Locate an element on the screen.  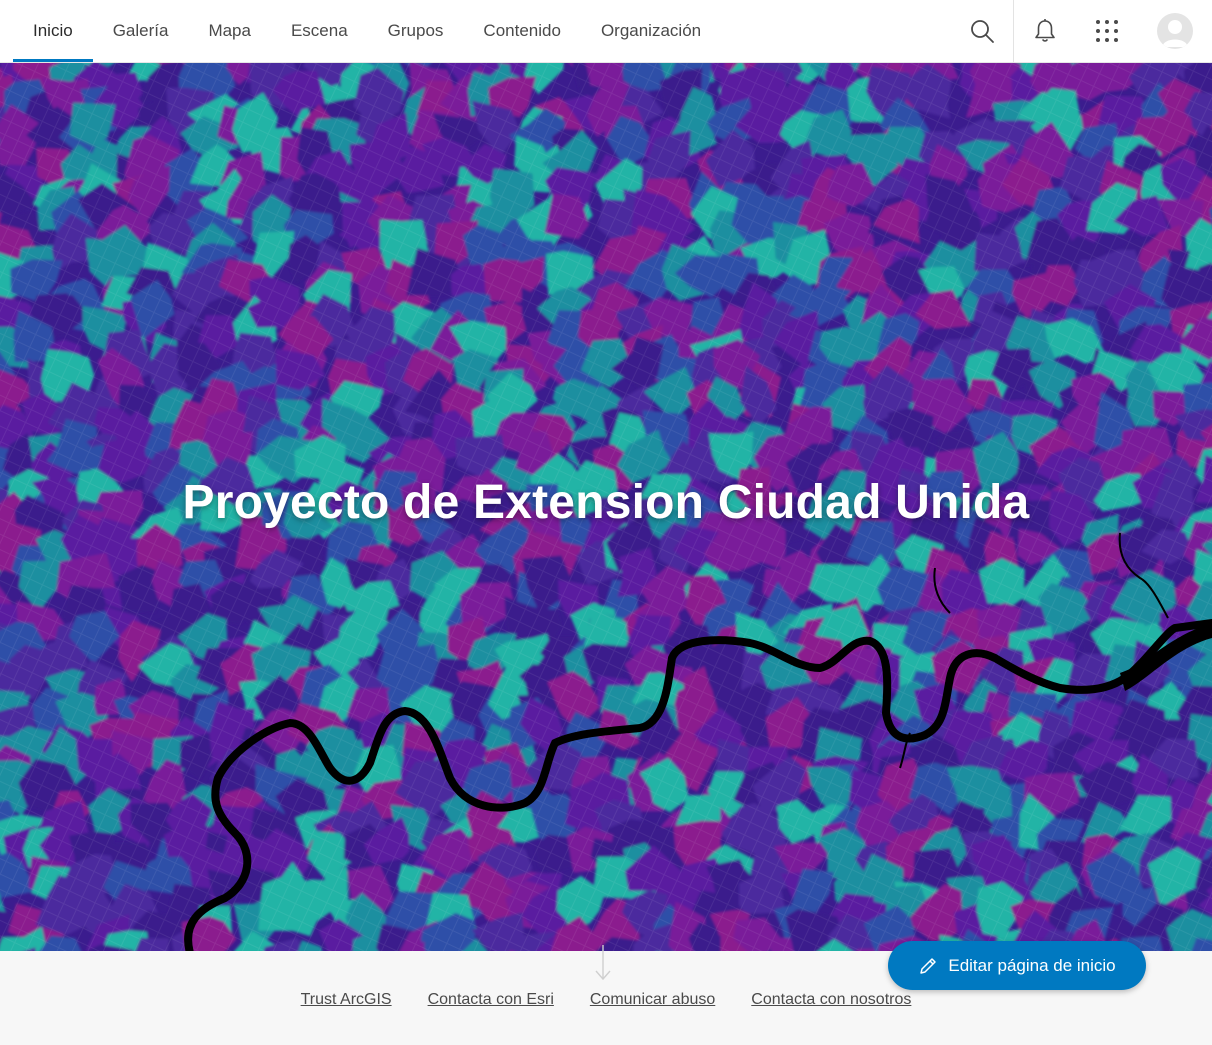
avatar is located at coordinates (1175, 31).